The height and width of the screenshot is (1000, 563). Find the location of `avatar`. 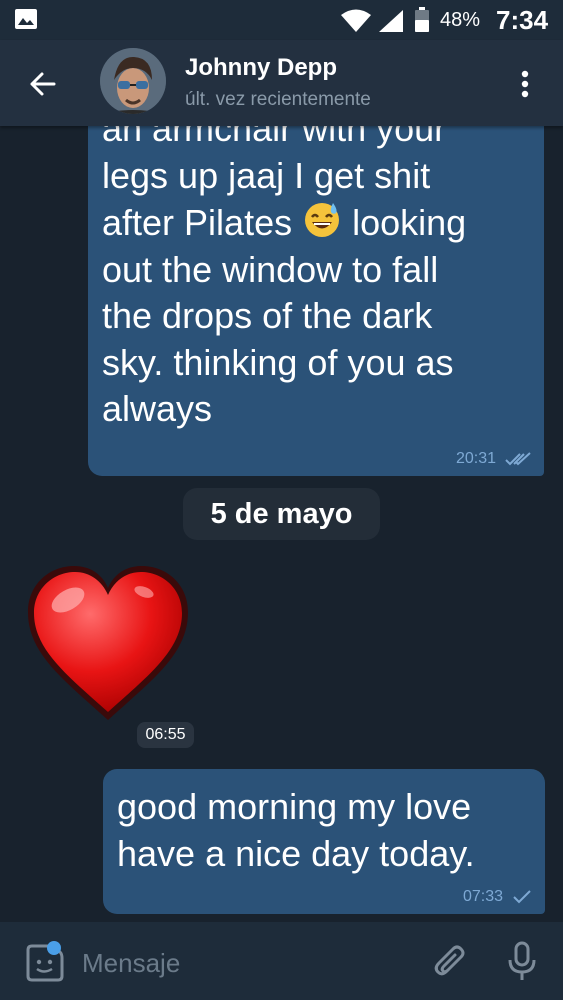

avatar is located at coordinates (133, 81).